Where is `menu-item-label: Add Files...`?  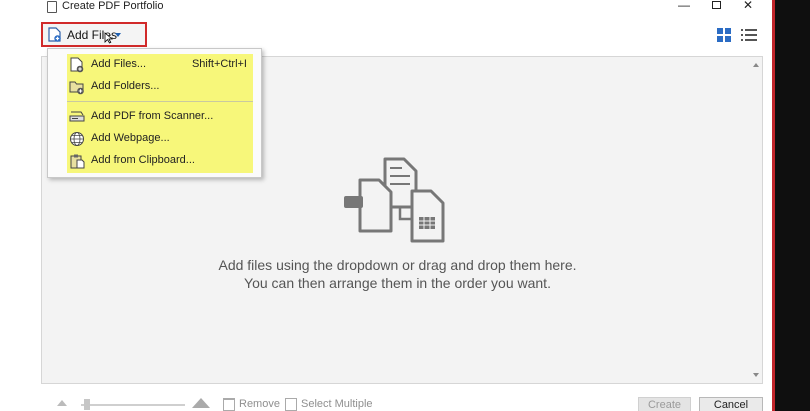 menu-item-label: Add Files... is located at coordinates (119, 64).